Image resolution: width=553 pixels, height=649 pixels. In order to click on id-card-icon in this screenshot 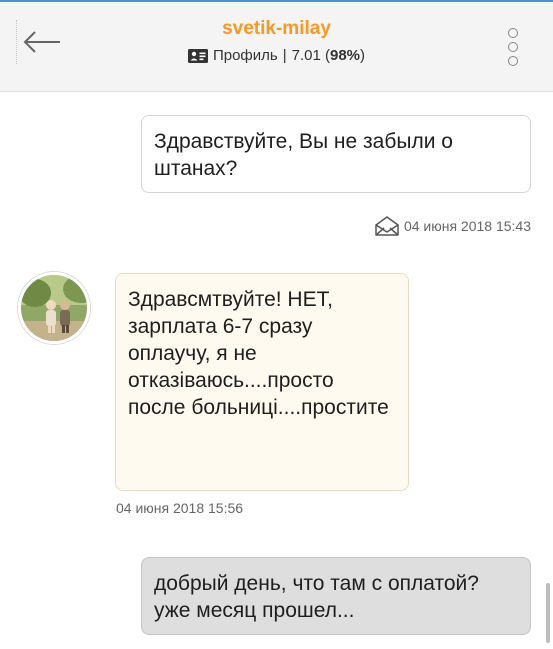, I will do `click(197, 55)`.